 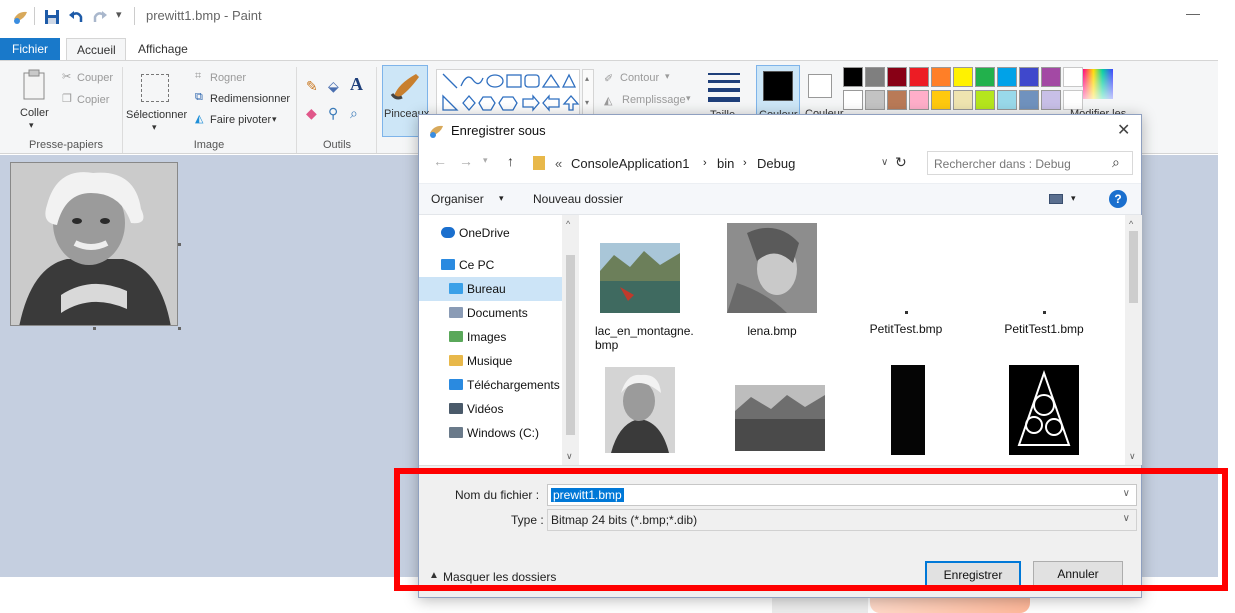 I want to click on file-scroll-up-icon: ^, so click(x=1131, y=224).